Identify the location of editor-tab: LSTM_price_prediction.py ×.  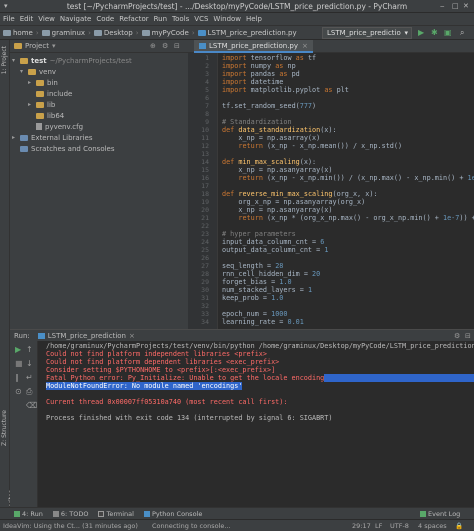
(253, 46).